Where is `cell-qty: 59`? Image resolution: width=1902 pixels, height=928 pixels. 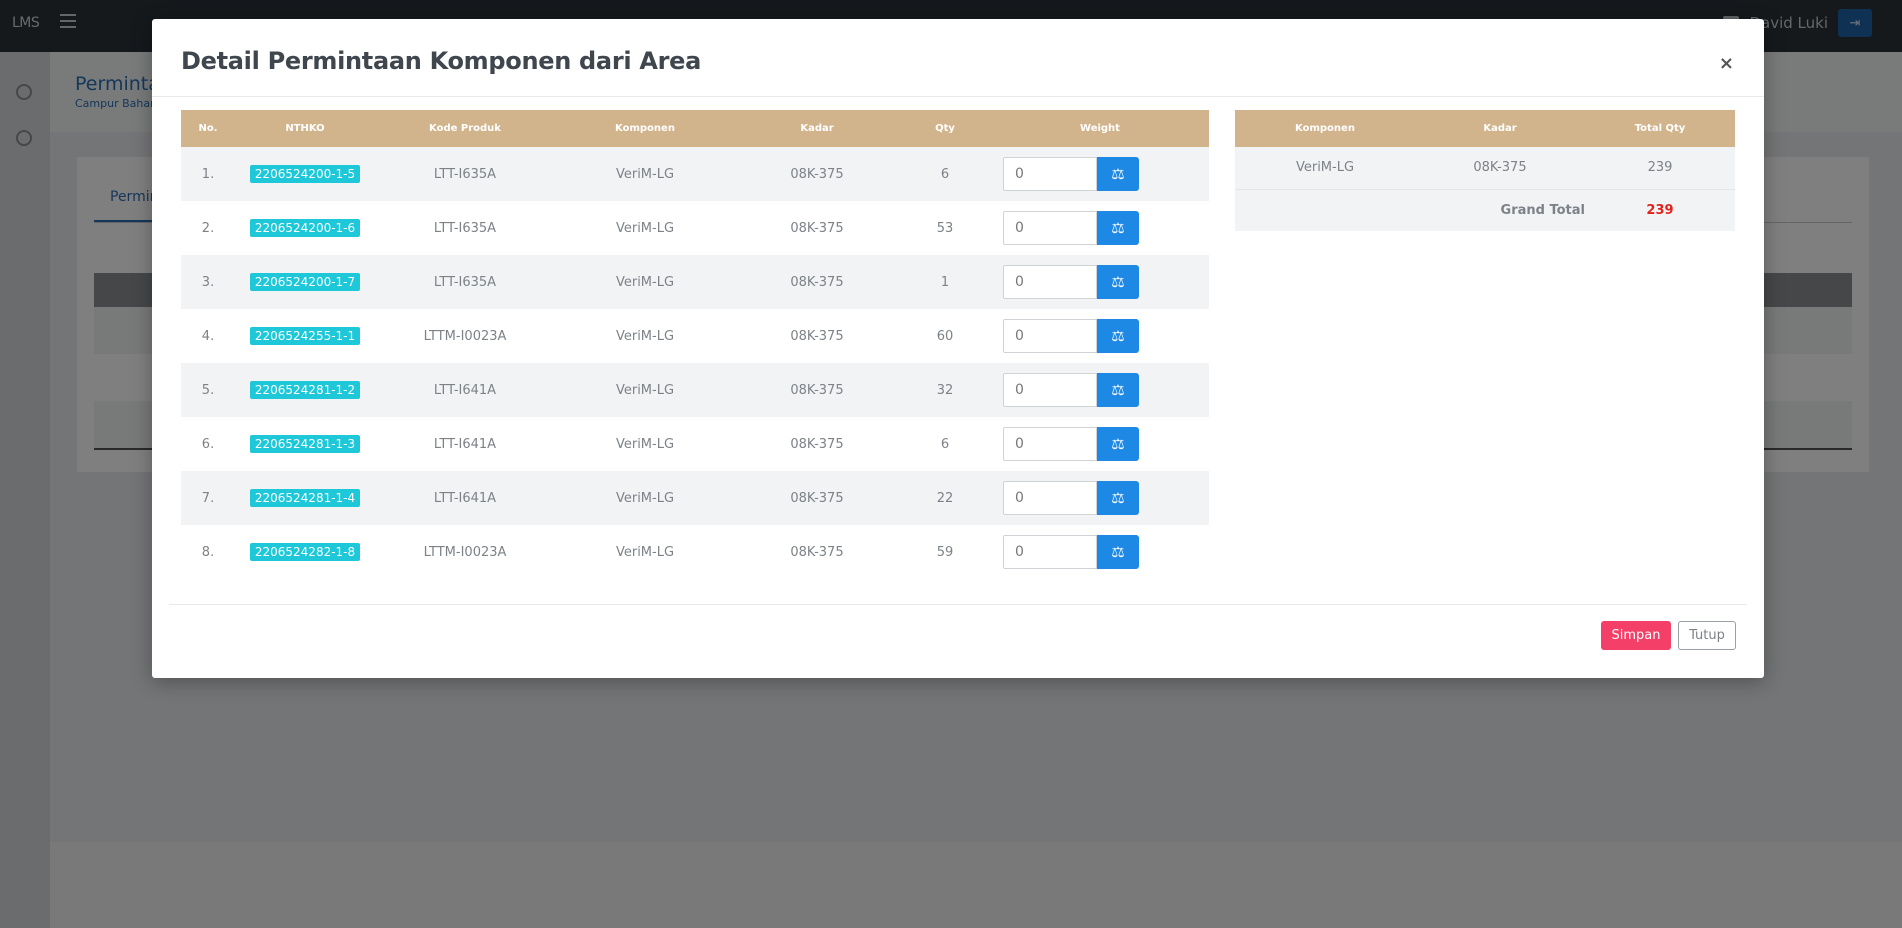 cell-qty: 59 is located at coordinates (945, 552).